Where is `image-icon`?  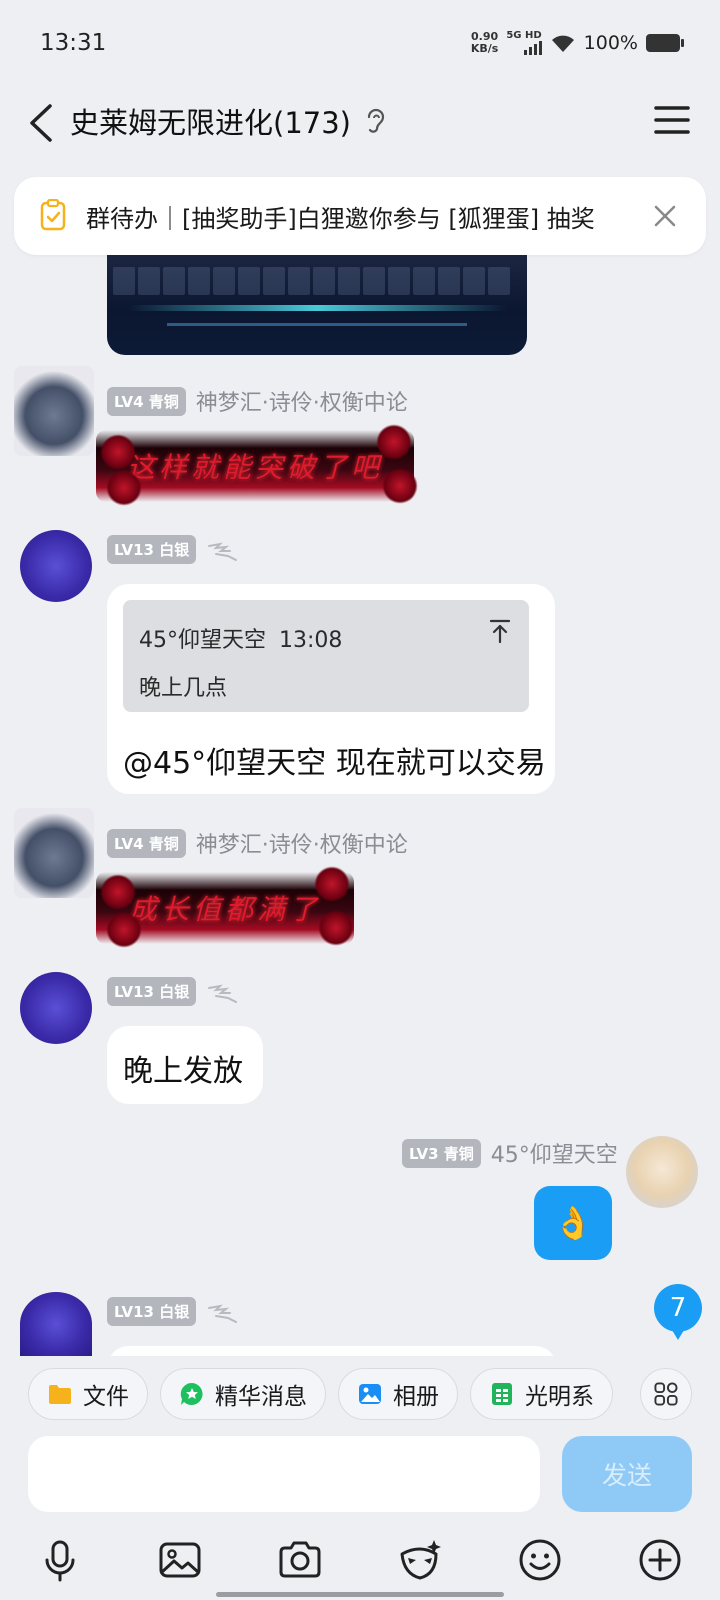
image-icon is located at coordinates (180, 1560).